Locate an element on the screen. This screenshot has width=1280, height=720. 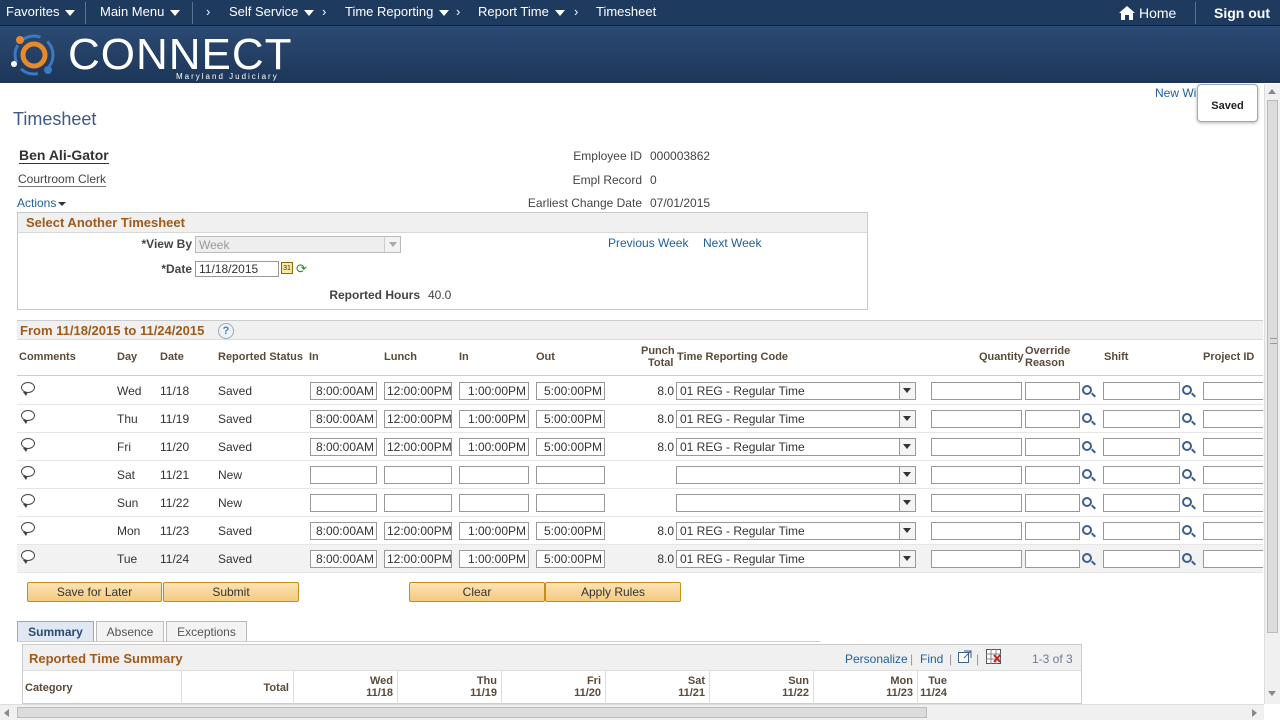
favorites-menu: Favorites is located at coordinates (41, 11).